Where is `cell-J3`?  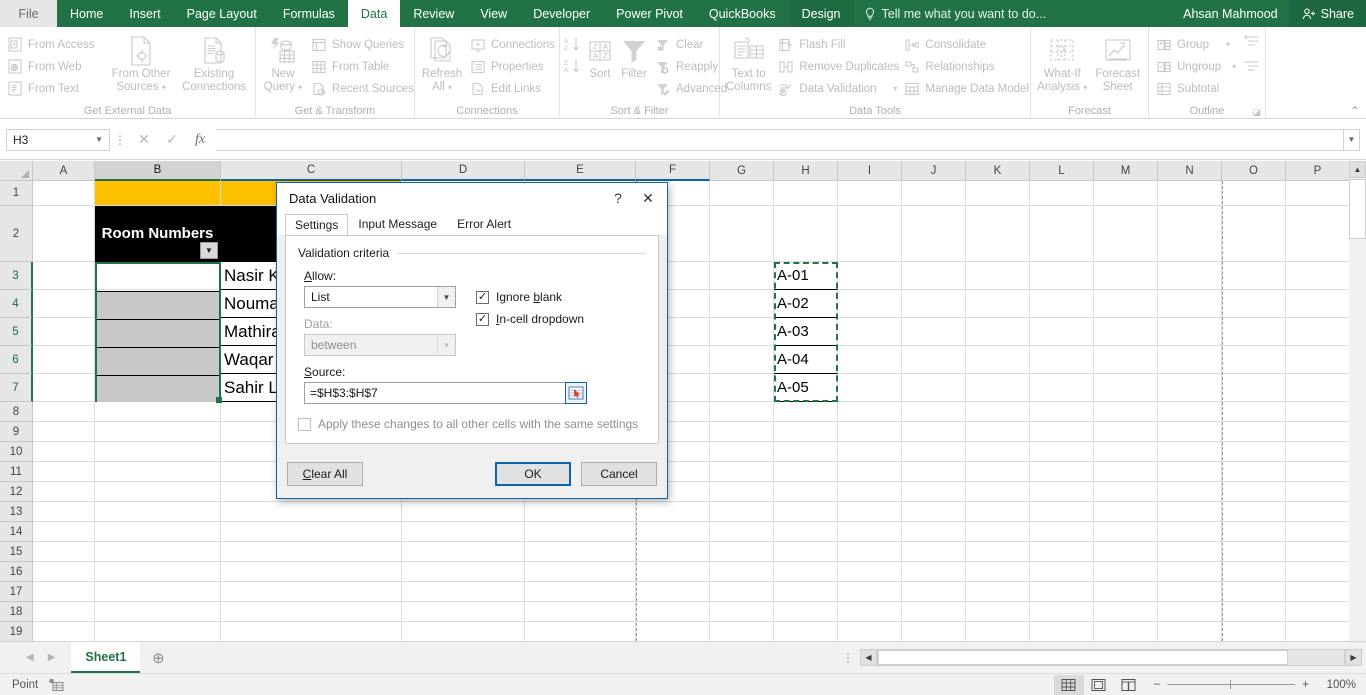
cell-J3 is located at coordinates (934, 276).